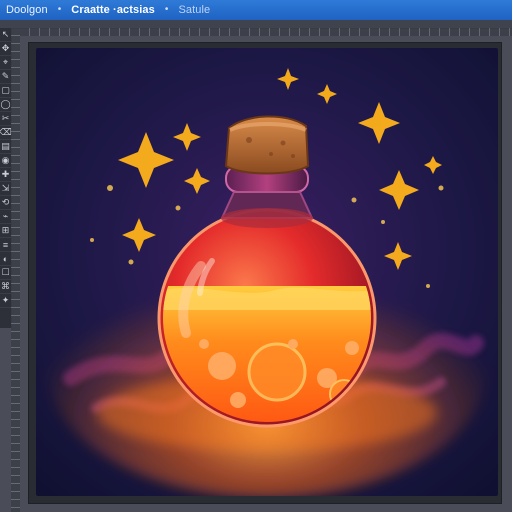  Describe the element at coordinates (5, 245) in the screenshot. I see `menu-tool-icon: ≡` at that location.